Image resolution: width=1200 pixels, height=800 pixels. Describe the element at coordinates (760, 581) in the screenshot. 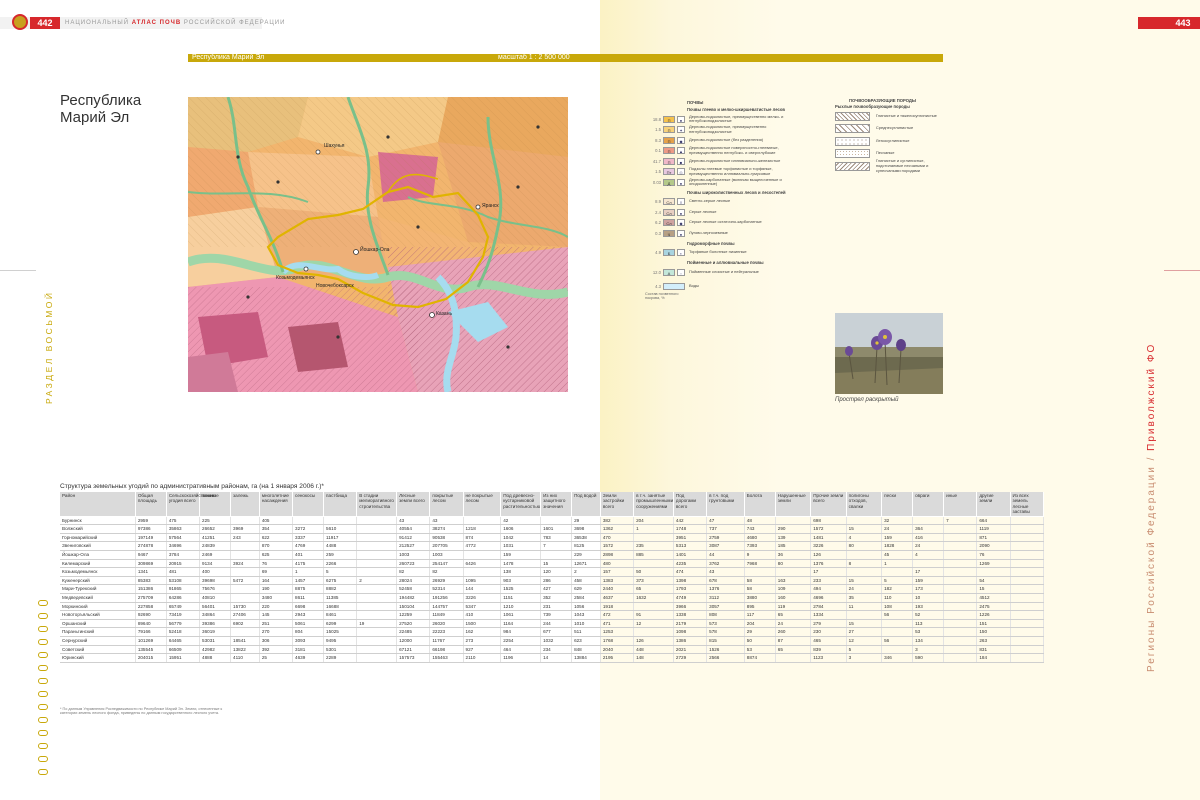

I see `table-cell: 58` at that location.